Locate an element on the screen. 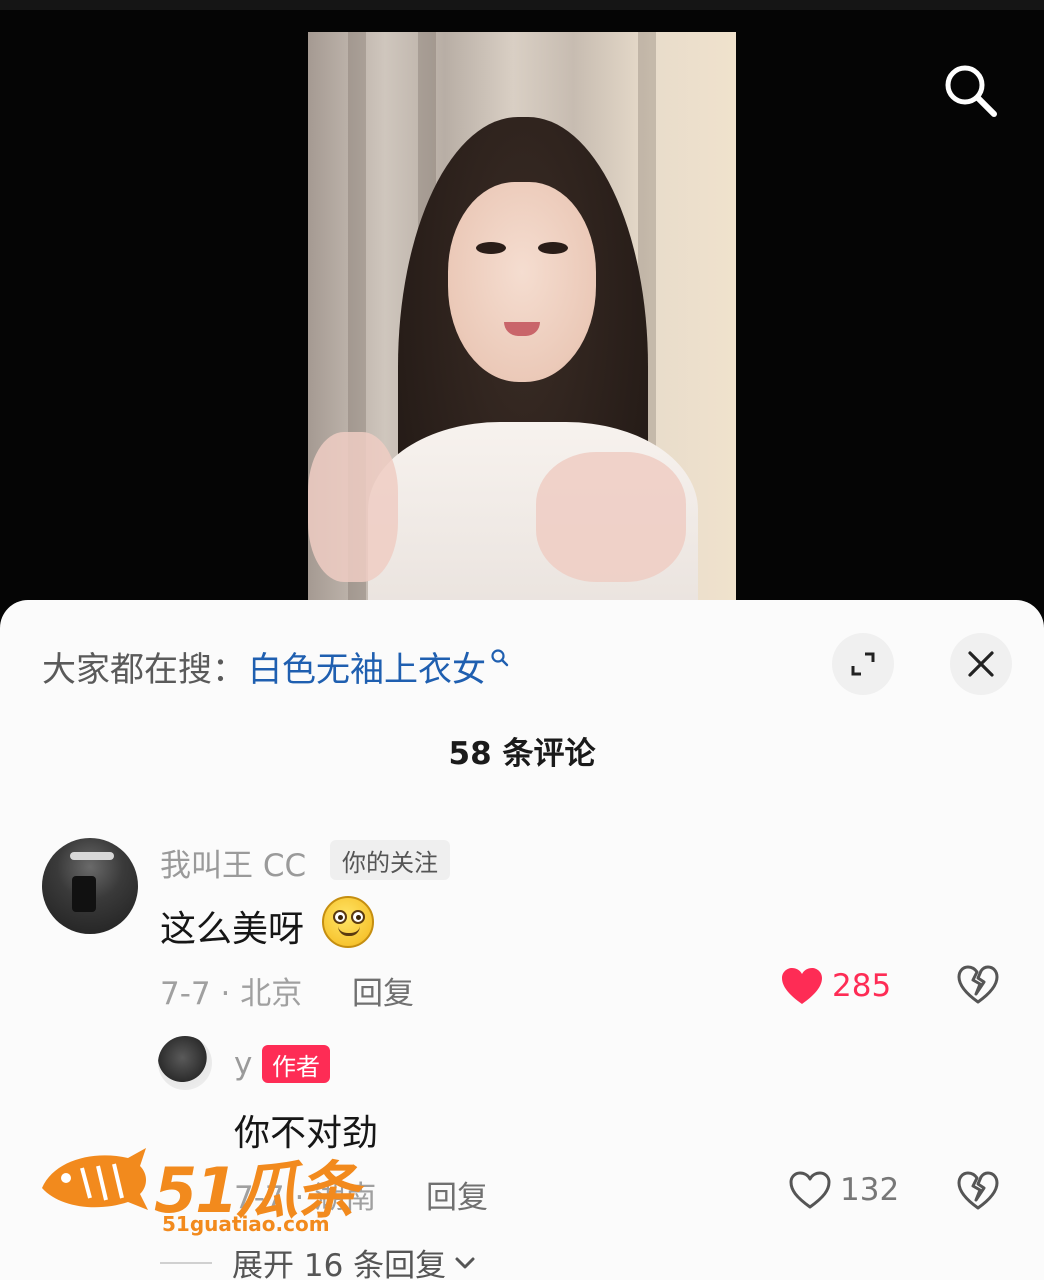 Image resolution: width=1044 pixels, height=1280 pixels. like-count: 285 is located at coordinates (862, 986).